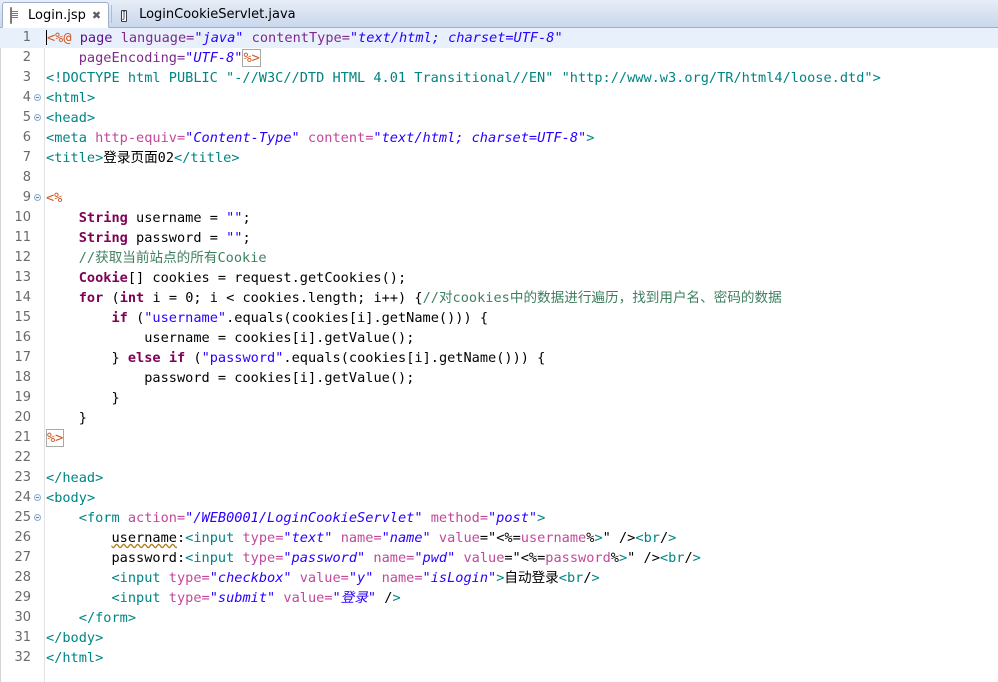 The height and width of the screenshot is (682, 998). I want to click on code-line: 20 }, so click(499, 418).